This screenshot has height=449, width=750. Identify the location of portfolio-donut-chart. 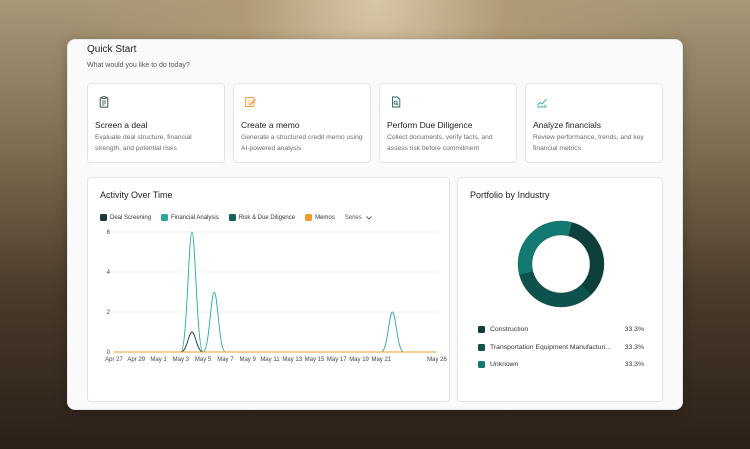
(561, 264).